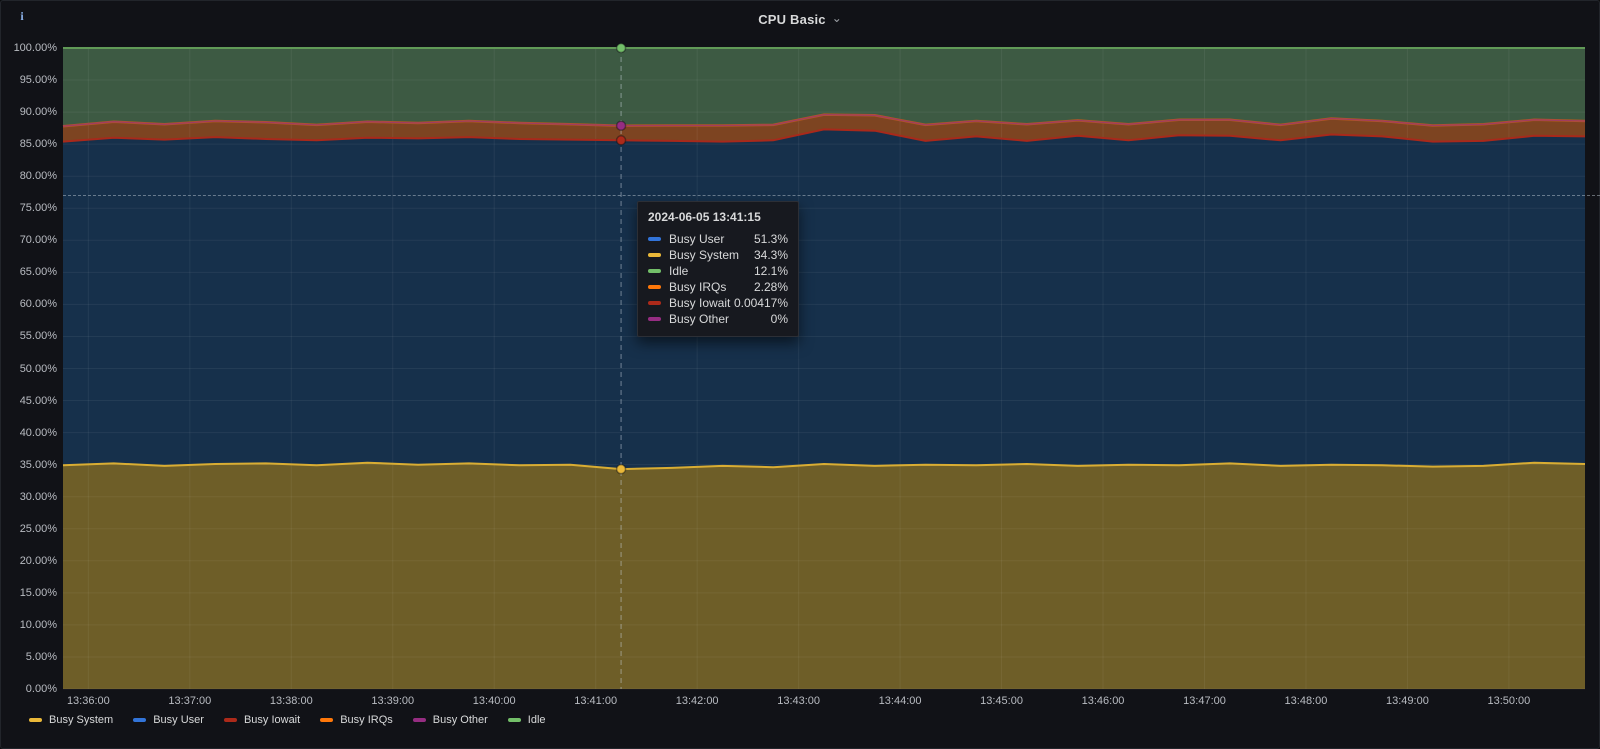 The width and height of the screenshot is (1600, 749). Describe the element at coordinates (697, 239) in the screenshot. I see `tooltip-series-label: Busy User` at that location.